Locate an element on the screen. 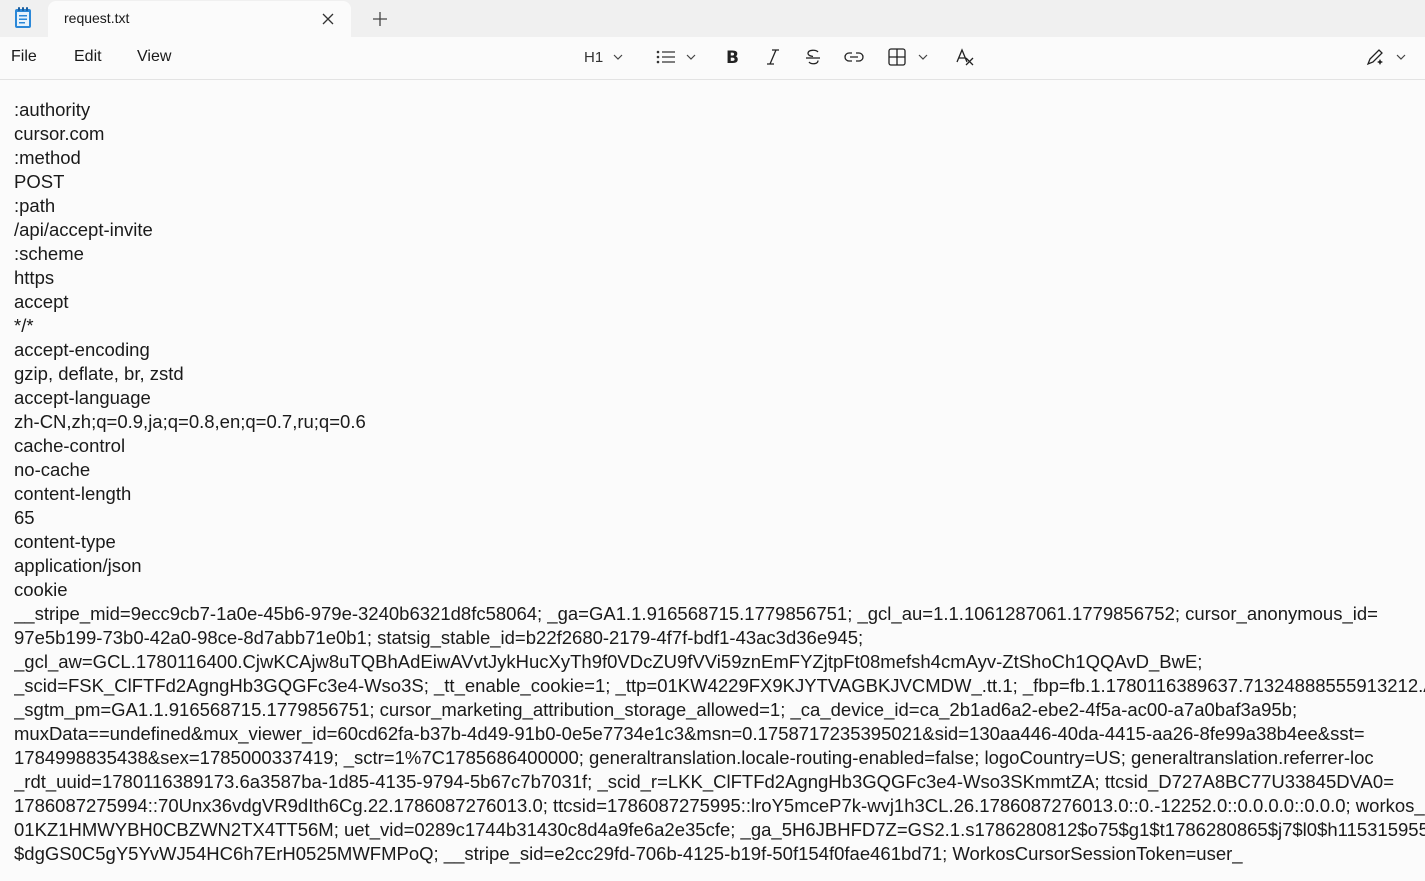 The width and height of the screenshot is (1425, 881). copilot-pen-icon is located at coordinates (1375, 57).